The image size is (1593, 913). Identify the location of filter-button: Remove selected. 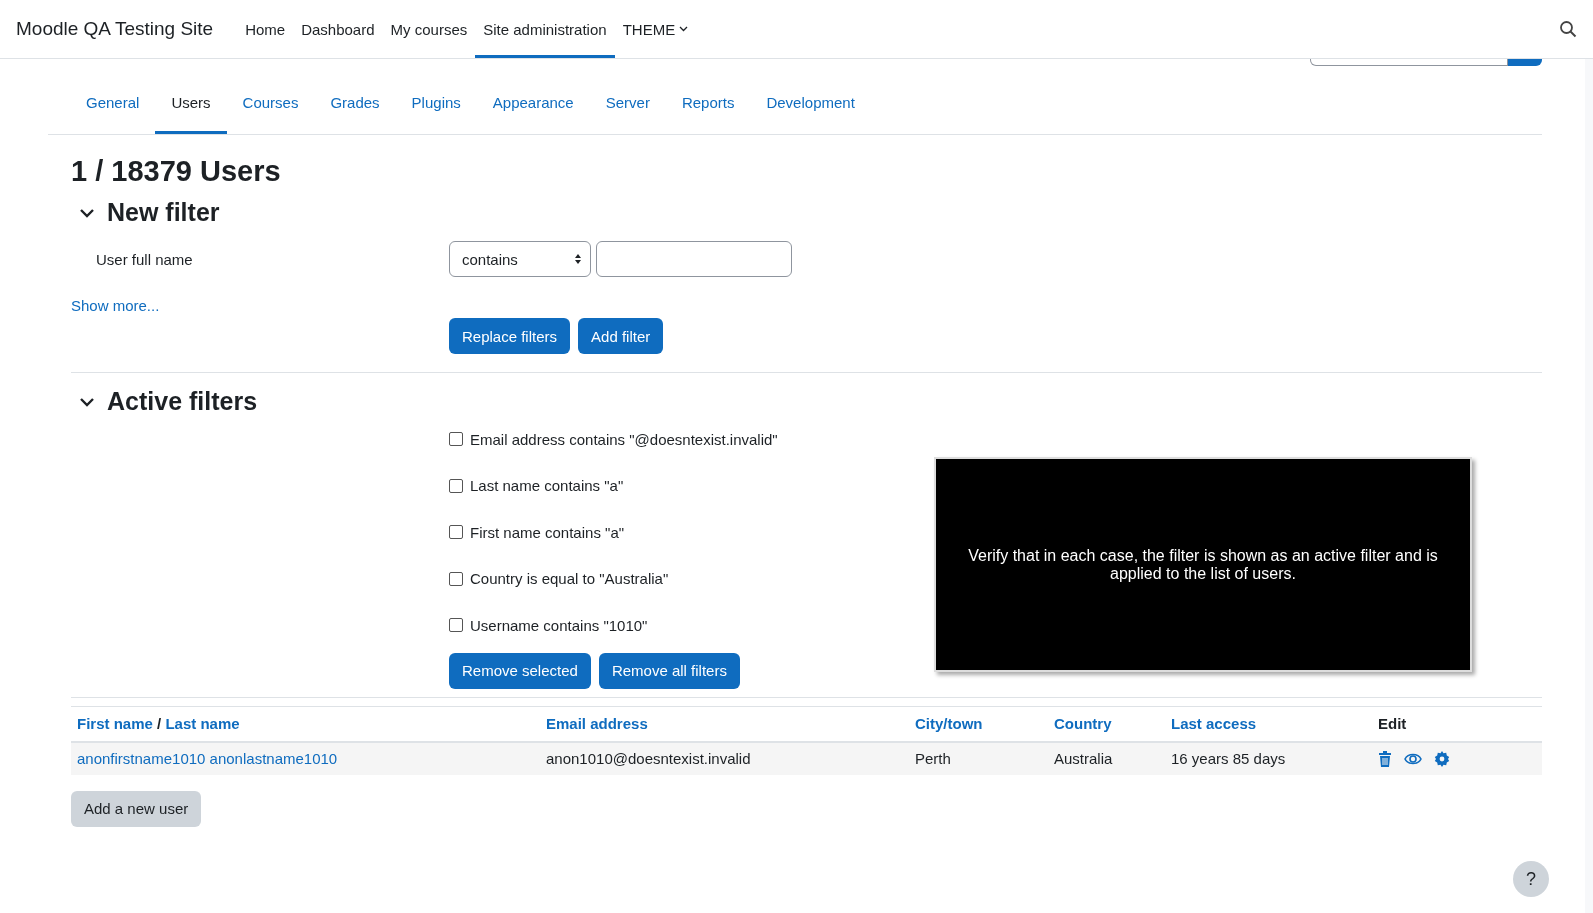
(520, 670).